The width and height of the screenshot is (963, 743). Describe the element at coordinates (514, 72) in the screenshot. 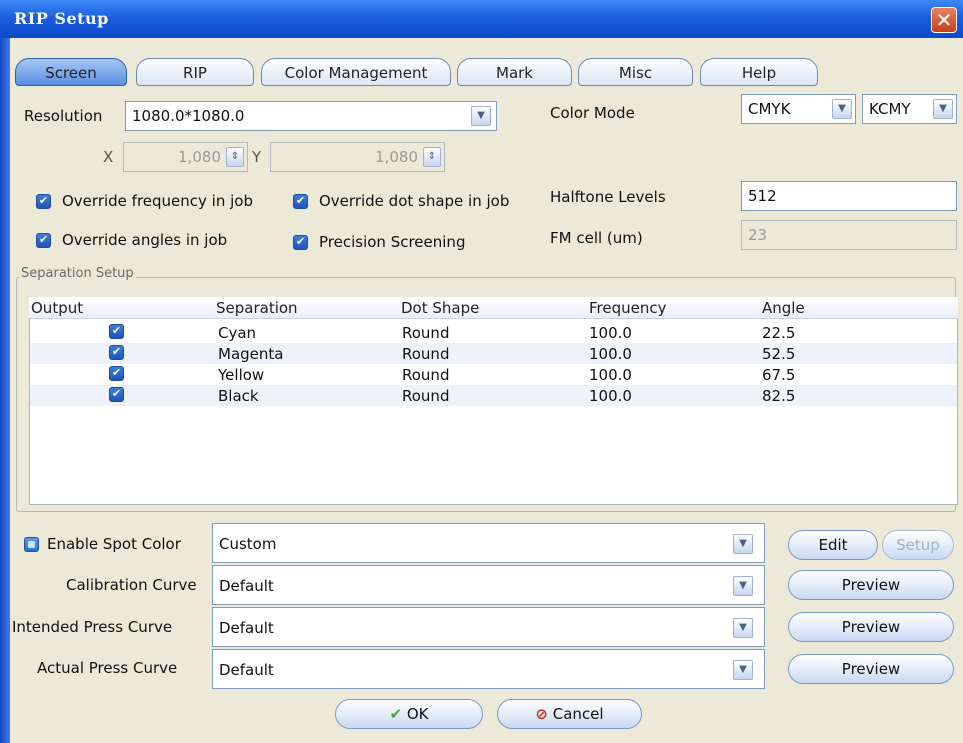

I see `tab-mark: Mark` at that location.